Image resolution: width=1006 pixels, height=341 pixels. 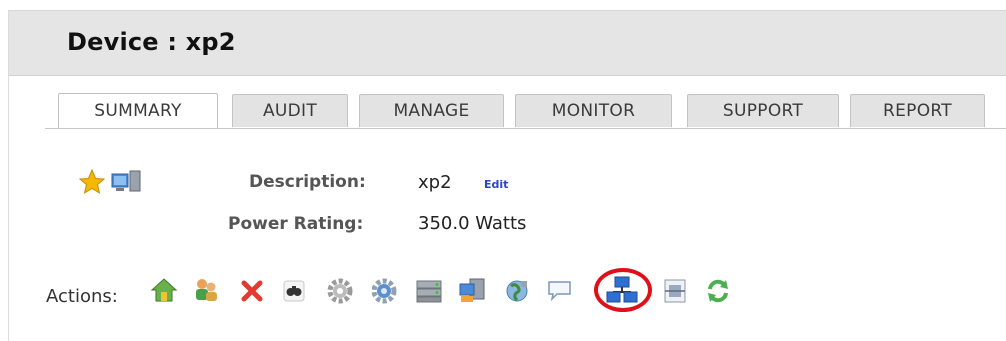 What do you see at coordinates (763, 110) in the screenshot?
I see `tab-support: SUPPORT` at bounding box center [763, 110].